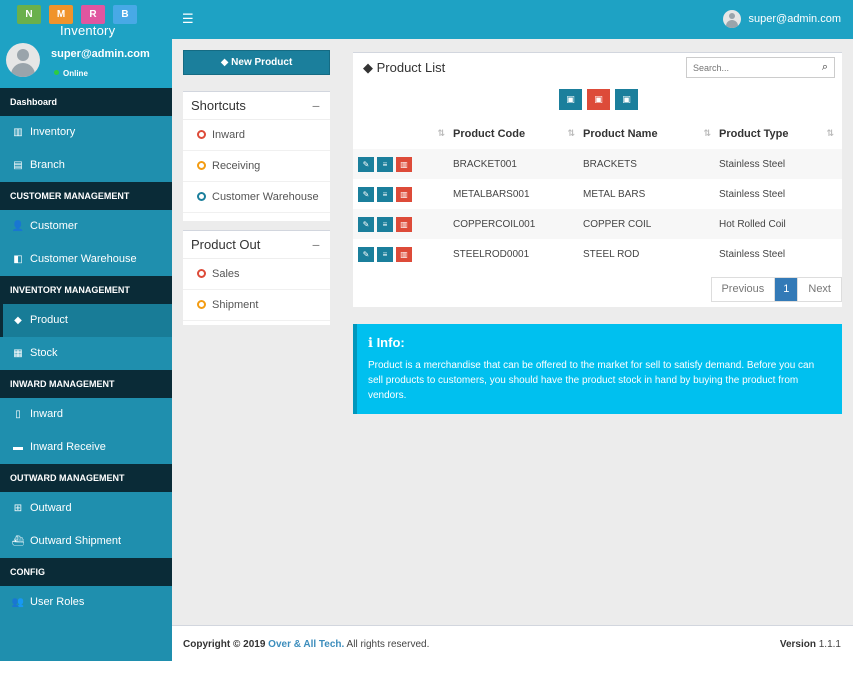 The image size is (853, 676). Describe the element at coordinates (226, 244) in the screenshot. I see `product-out-title-text: Product Out` at that location.